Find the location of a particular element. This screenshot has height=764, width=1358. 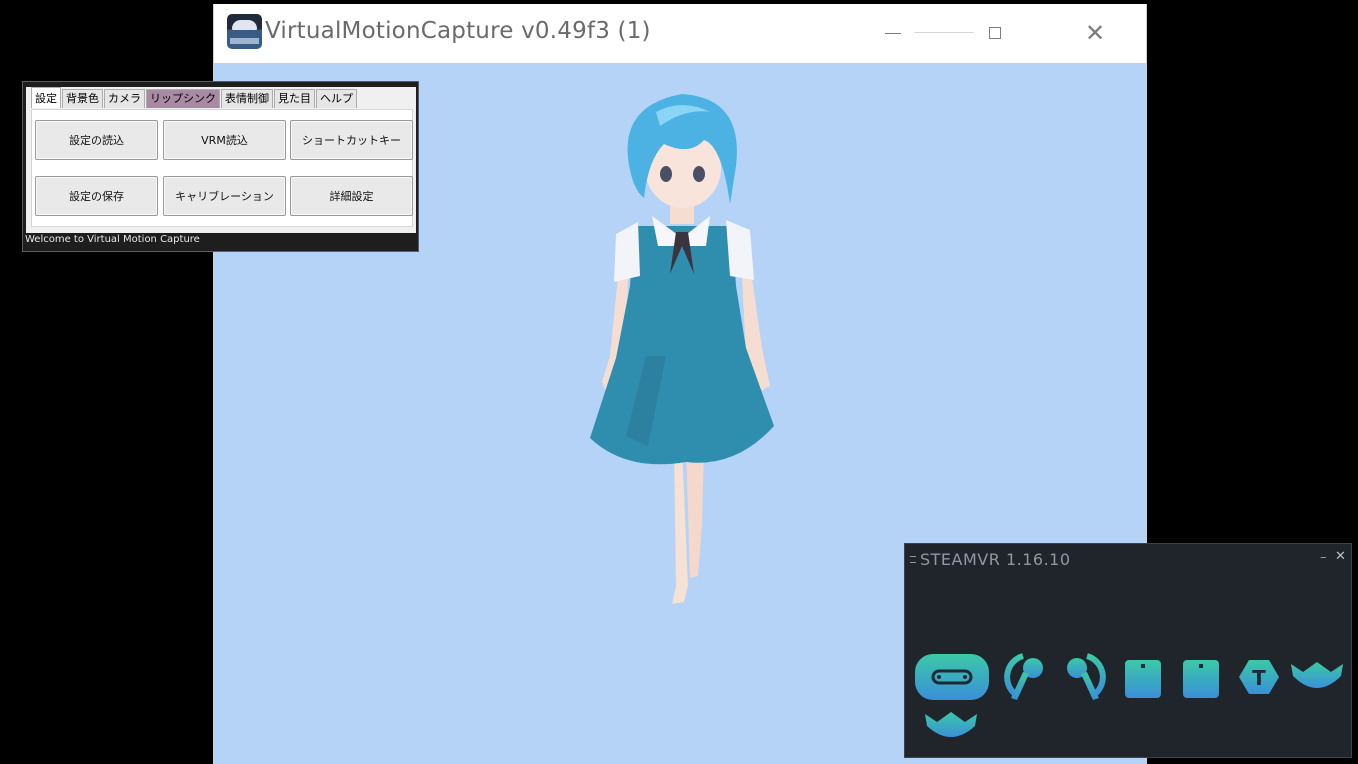

maximize-icon is located at coordinates (995, 33).